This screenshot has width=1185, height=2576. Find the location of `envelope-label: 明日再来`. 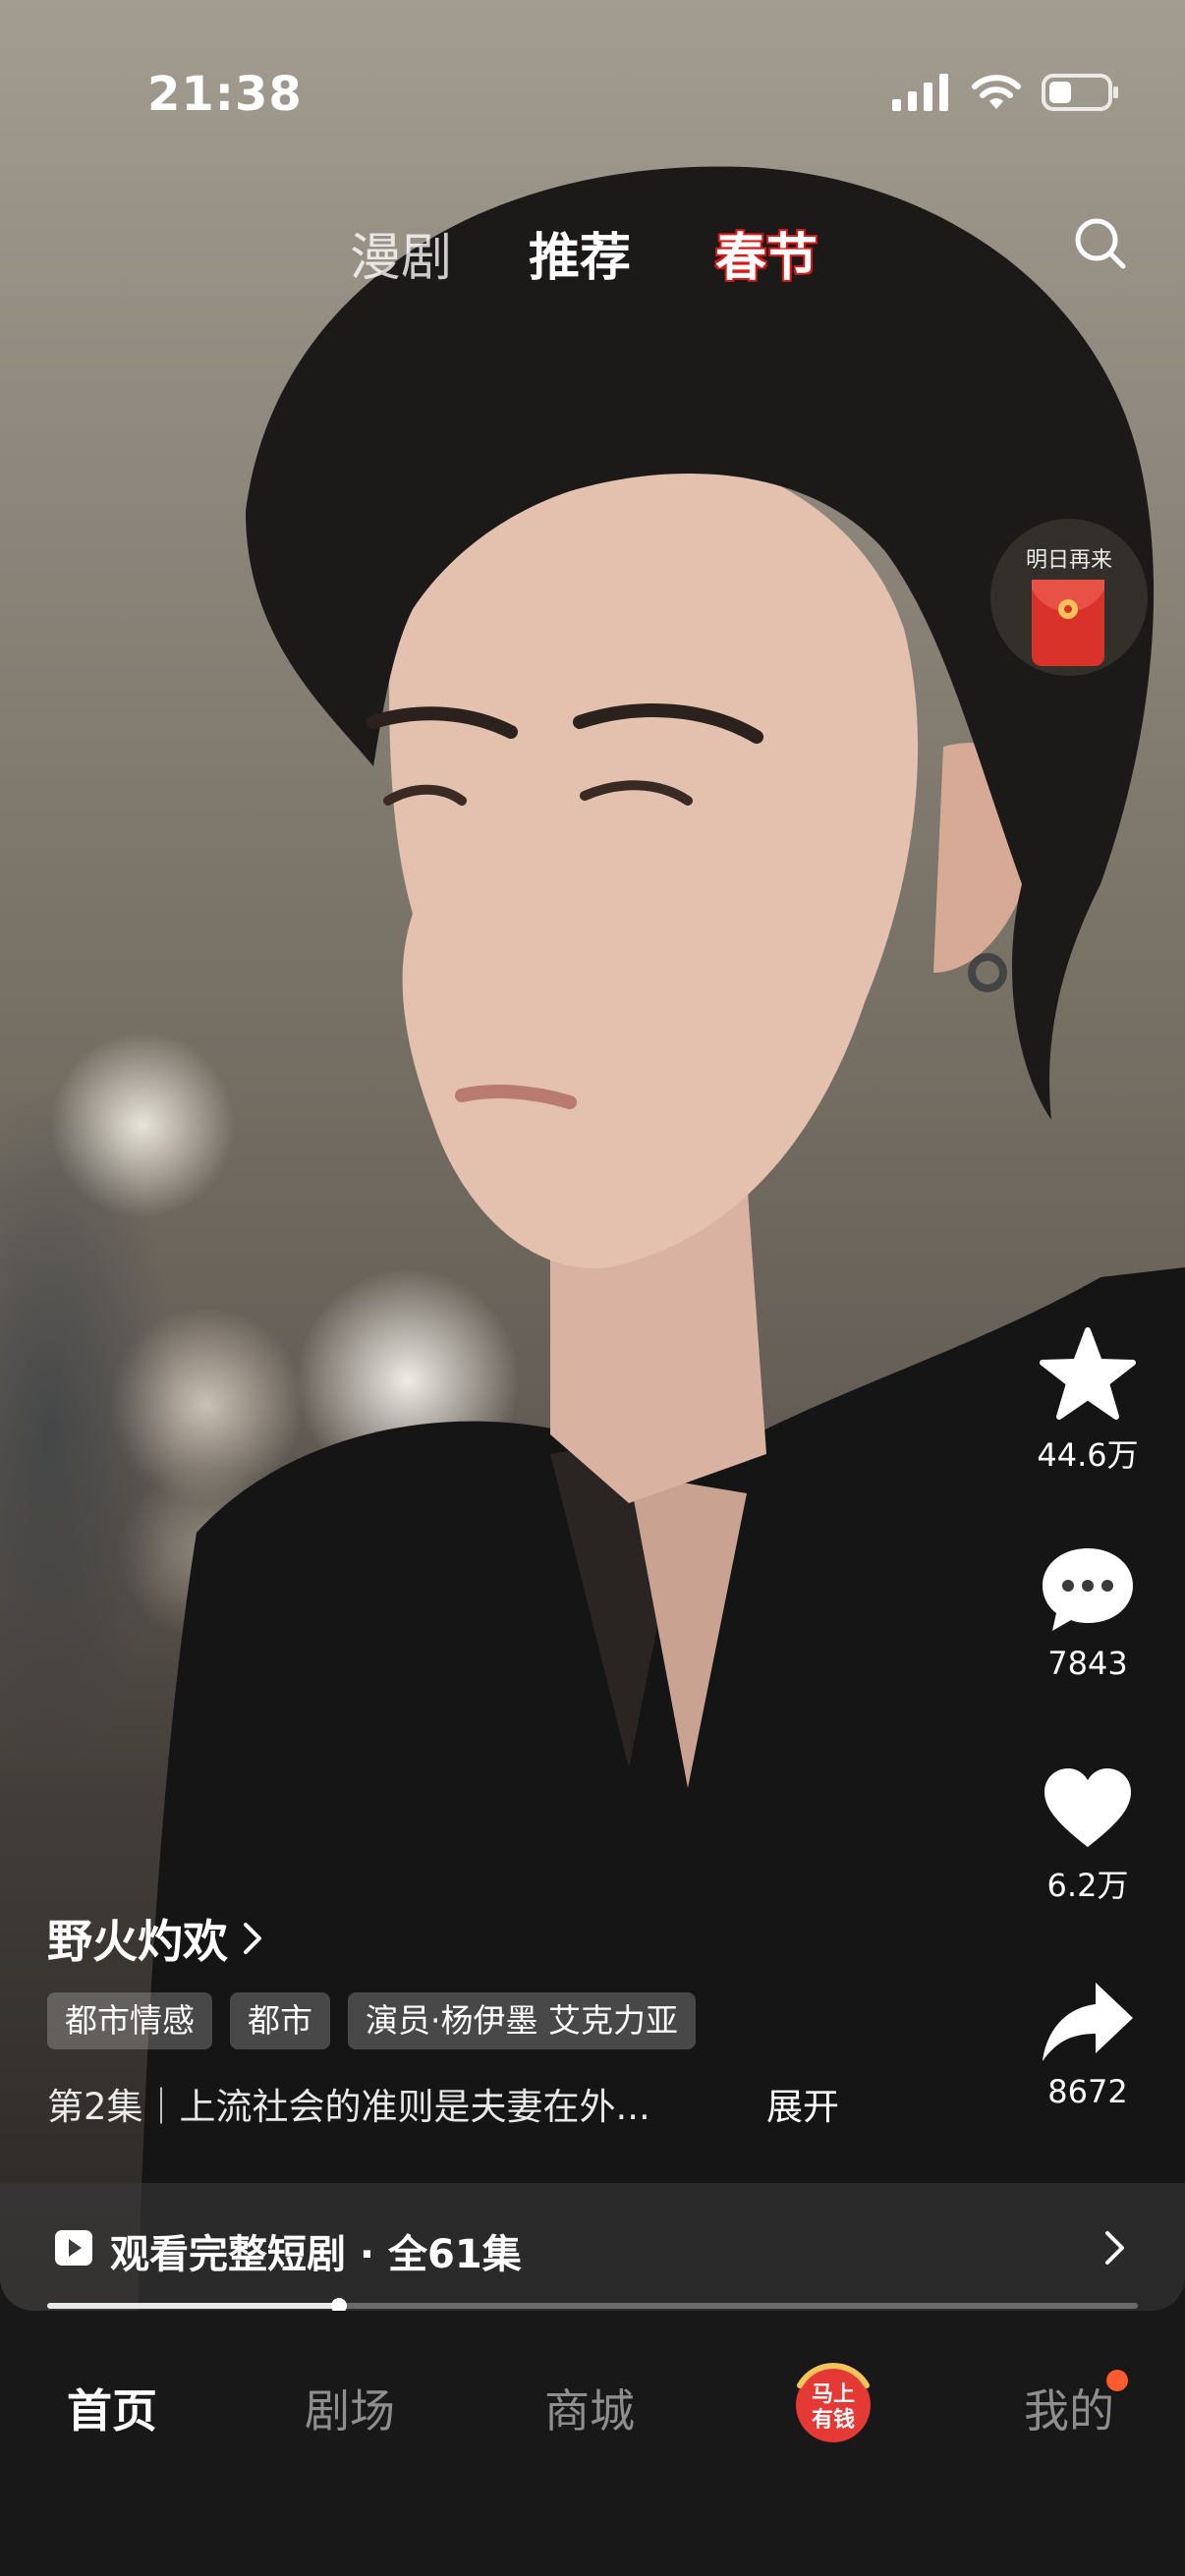

envelope-label: 明日再来 is located at coordinates (1069, 560).